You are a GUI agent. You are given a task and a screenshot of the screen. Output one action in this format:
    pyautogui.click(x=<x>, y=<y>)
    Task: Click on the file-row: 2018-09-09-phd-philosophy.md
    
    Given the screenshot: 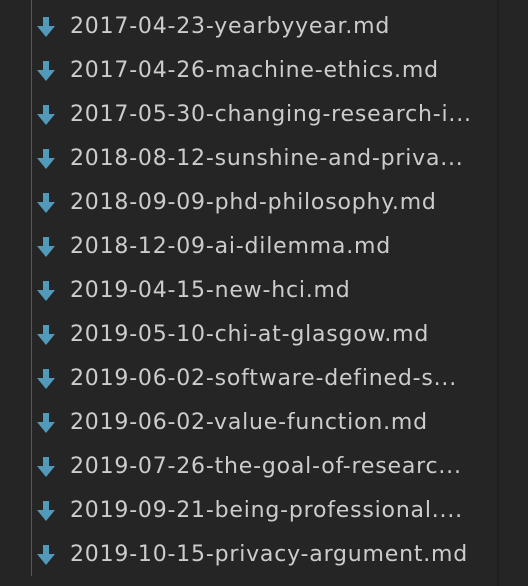 What is the action you would take?
    pyautogui.click(x=264, y=203)
    